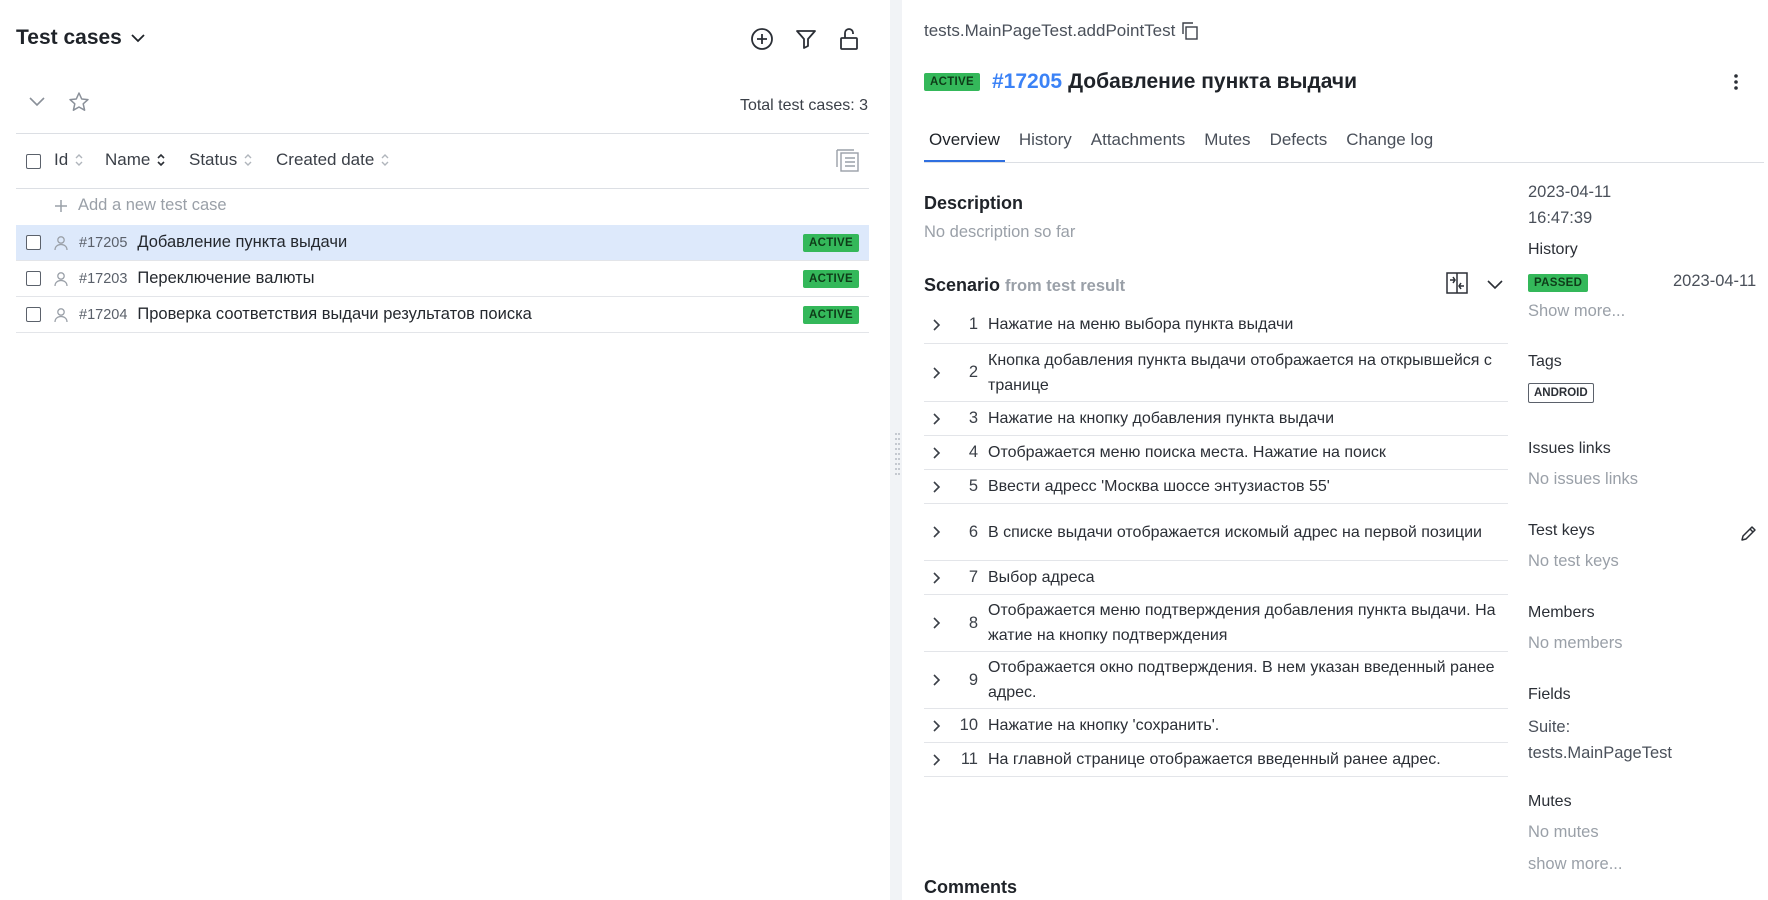  I want to click on divider, so click(442, 188).